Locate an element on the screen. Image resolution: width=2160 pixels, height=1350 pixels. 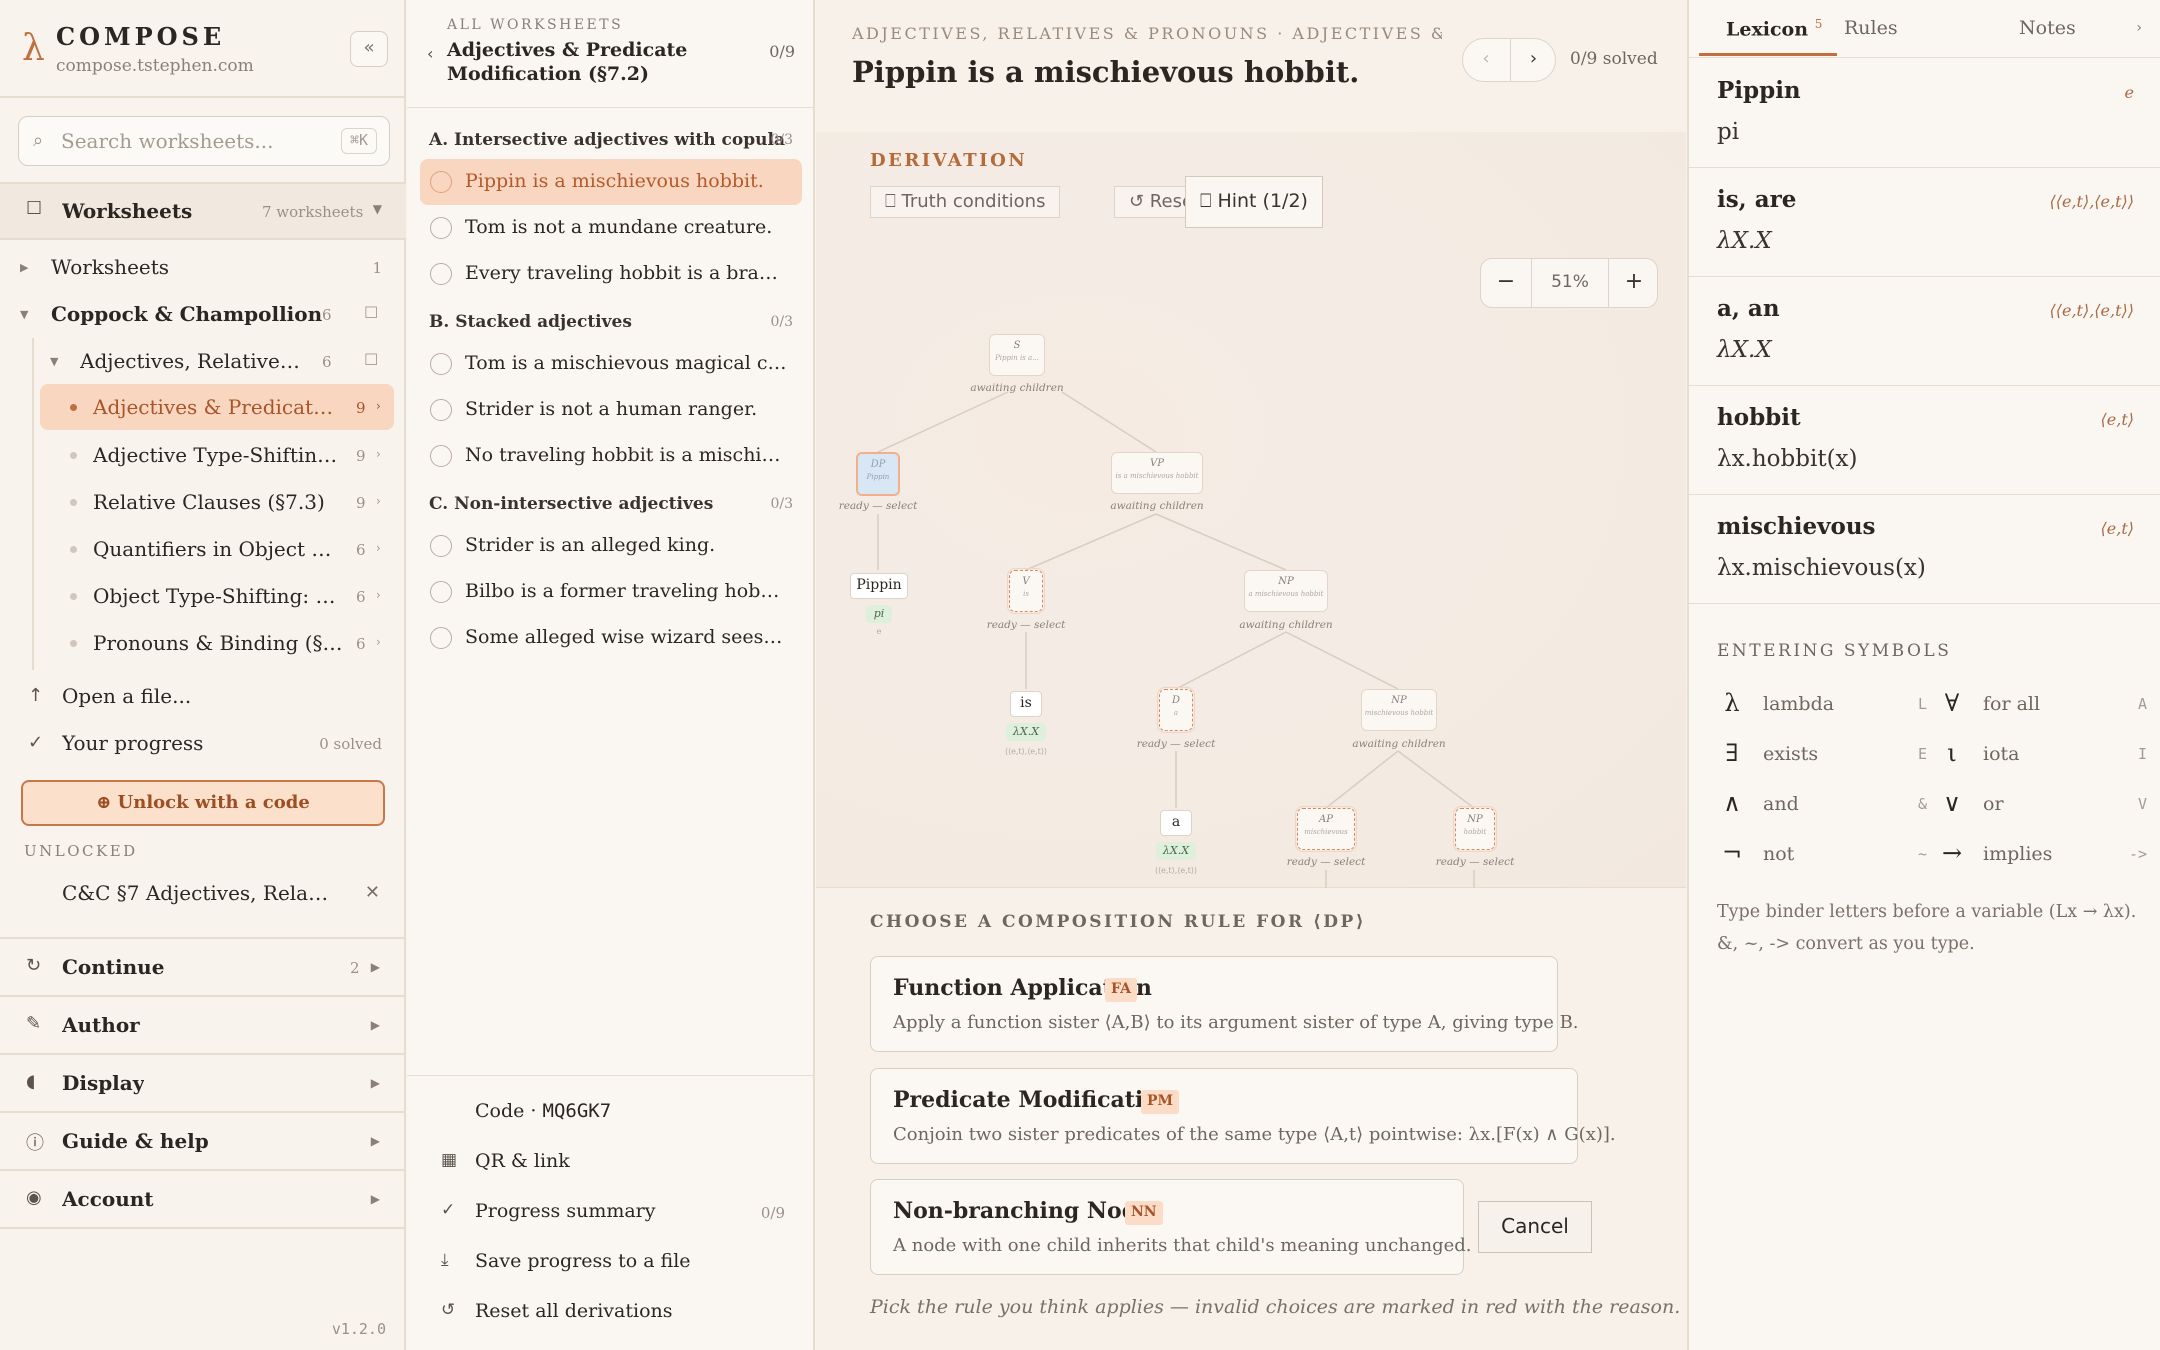
lexicon-entry: hobbit ⟨e,t⟩ λx.hobbit(x) is located at coordinates (1924, 440).